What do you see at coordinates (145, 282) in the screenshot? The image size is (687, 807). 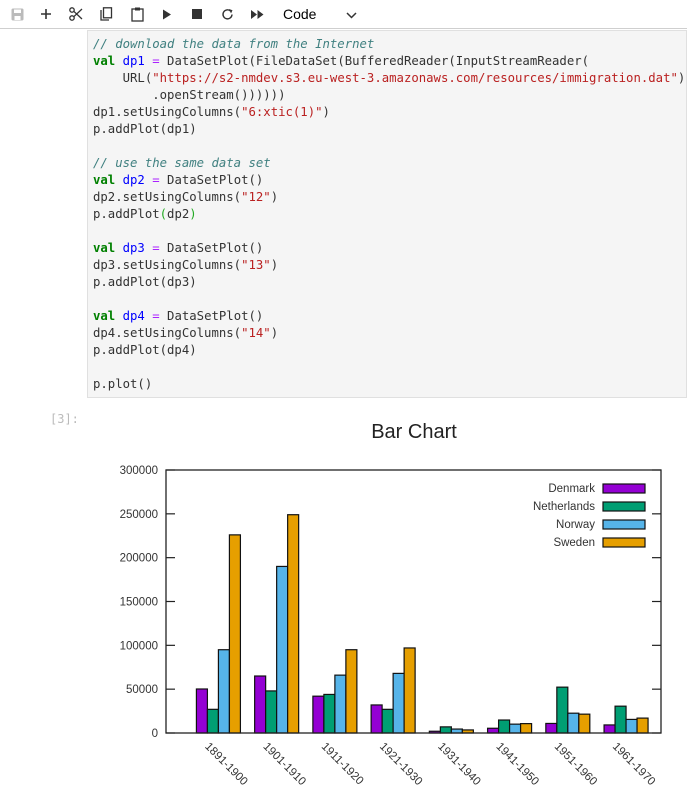 I see `code-token: p.addPlot(dp3)` at bounding box center [145, 282].